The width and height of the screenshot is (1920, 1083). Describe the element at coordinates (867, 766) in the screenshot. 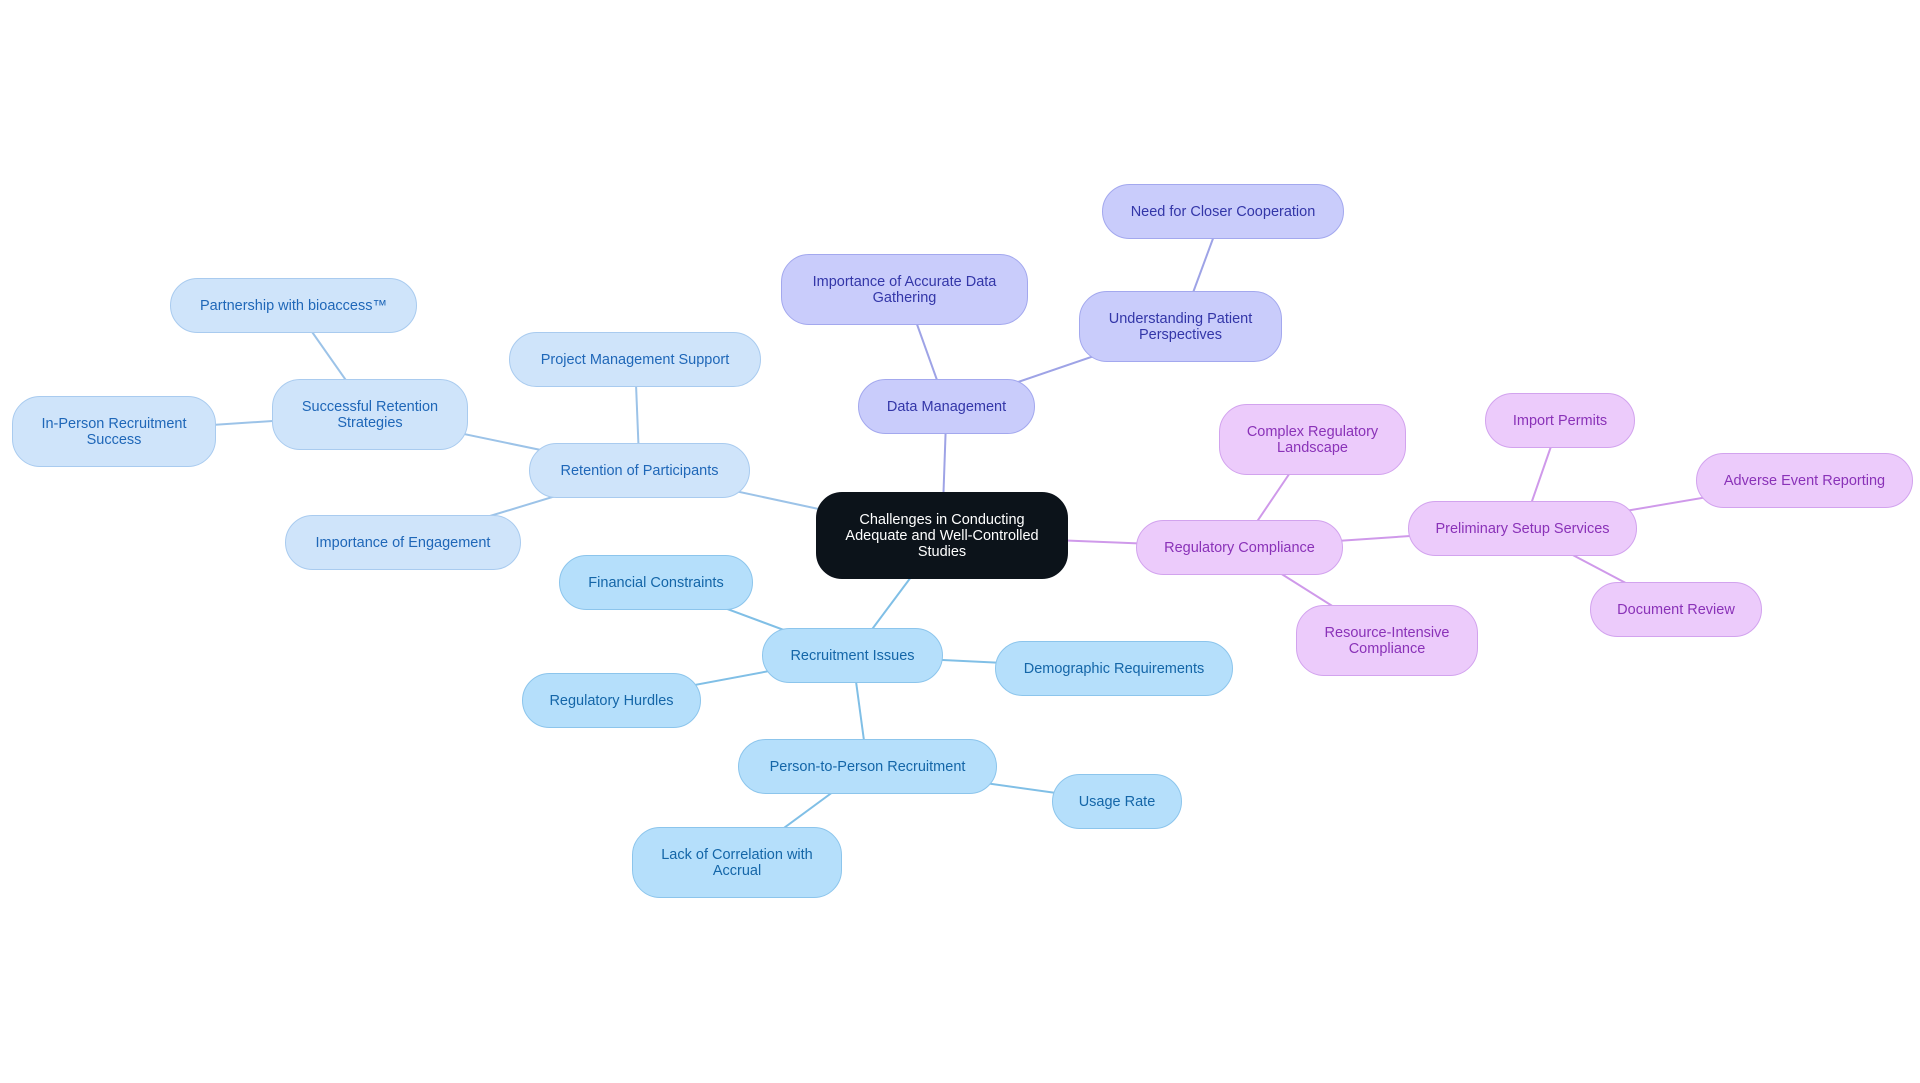

I see `node-person-to-person-recruitment: Person-to-Person Recruitment` at that location.